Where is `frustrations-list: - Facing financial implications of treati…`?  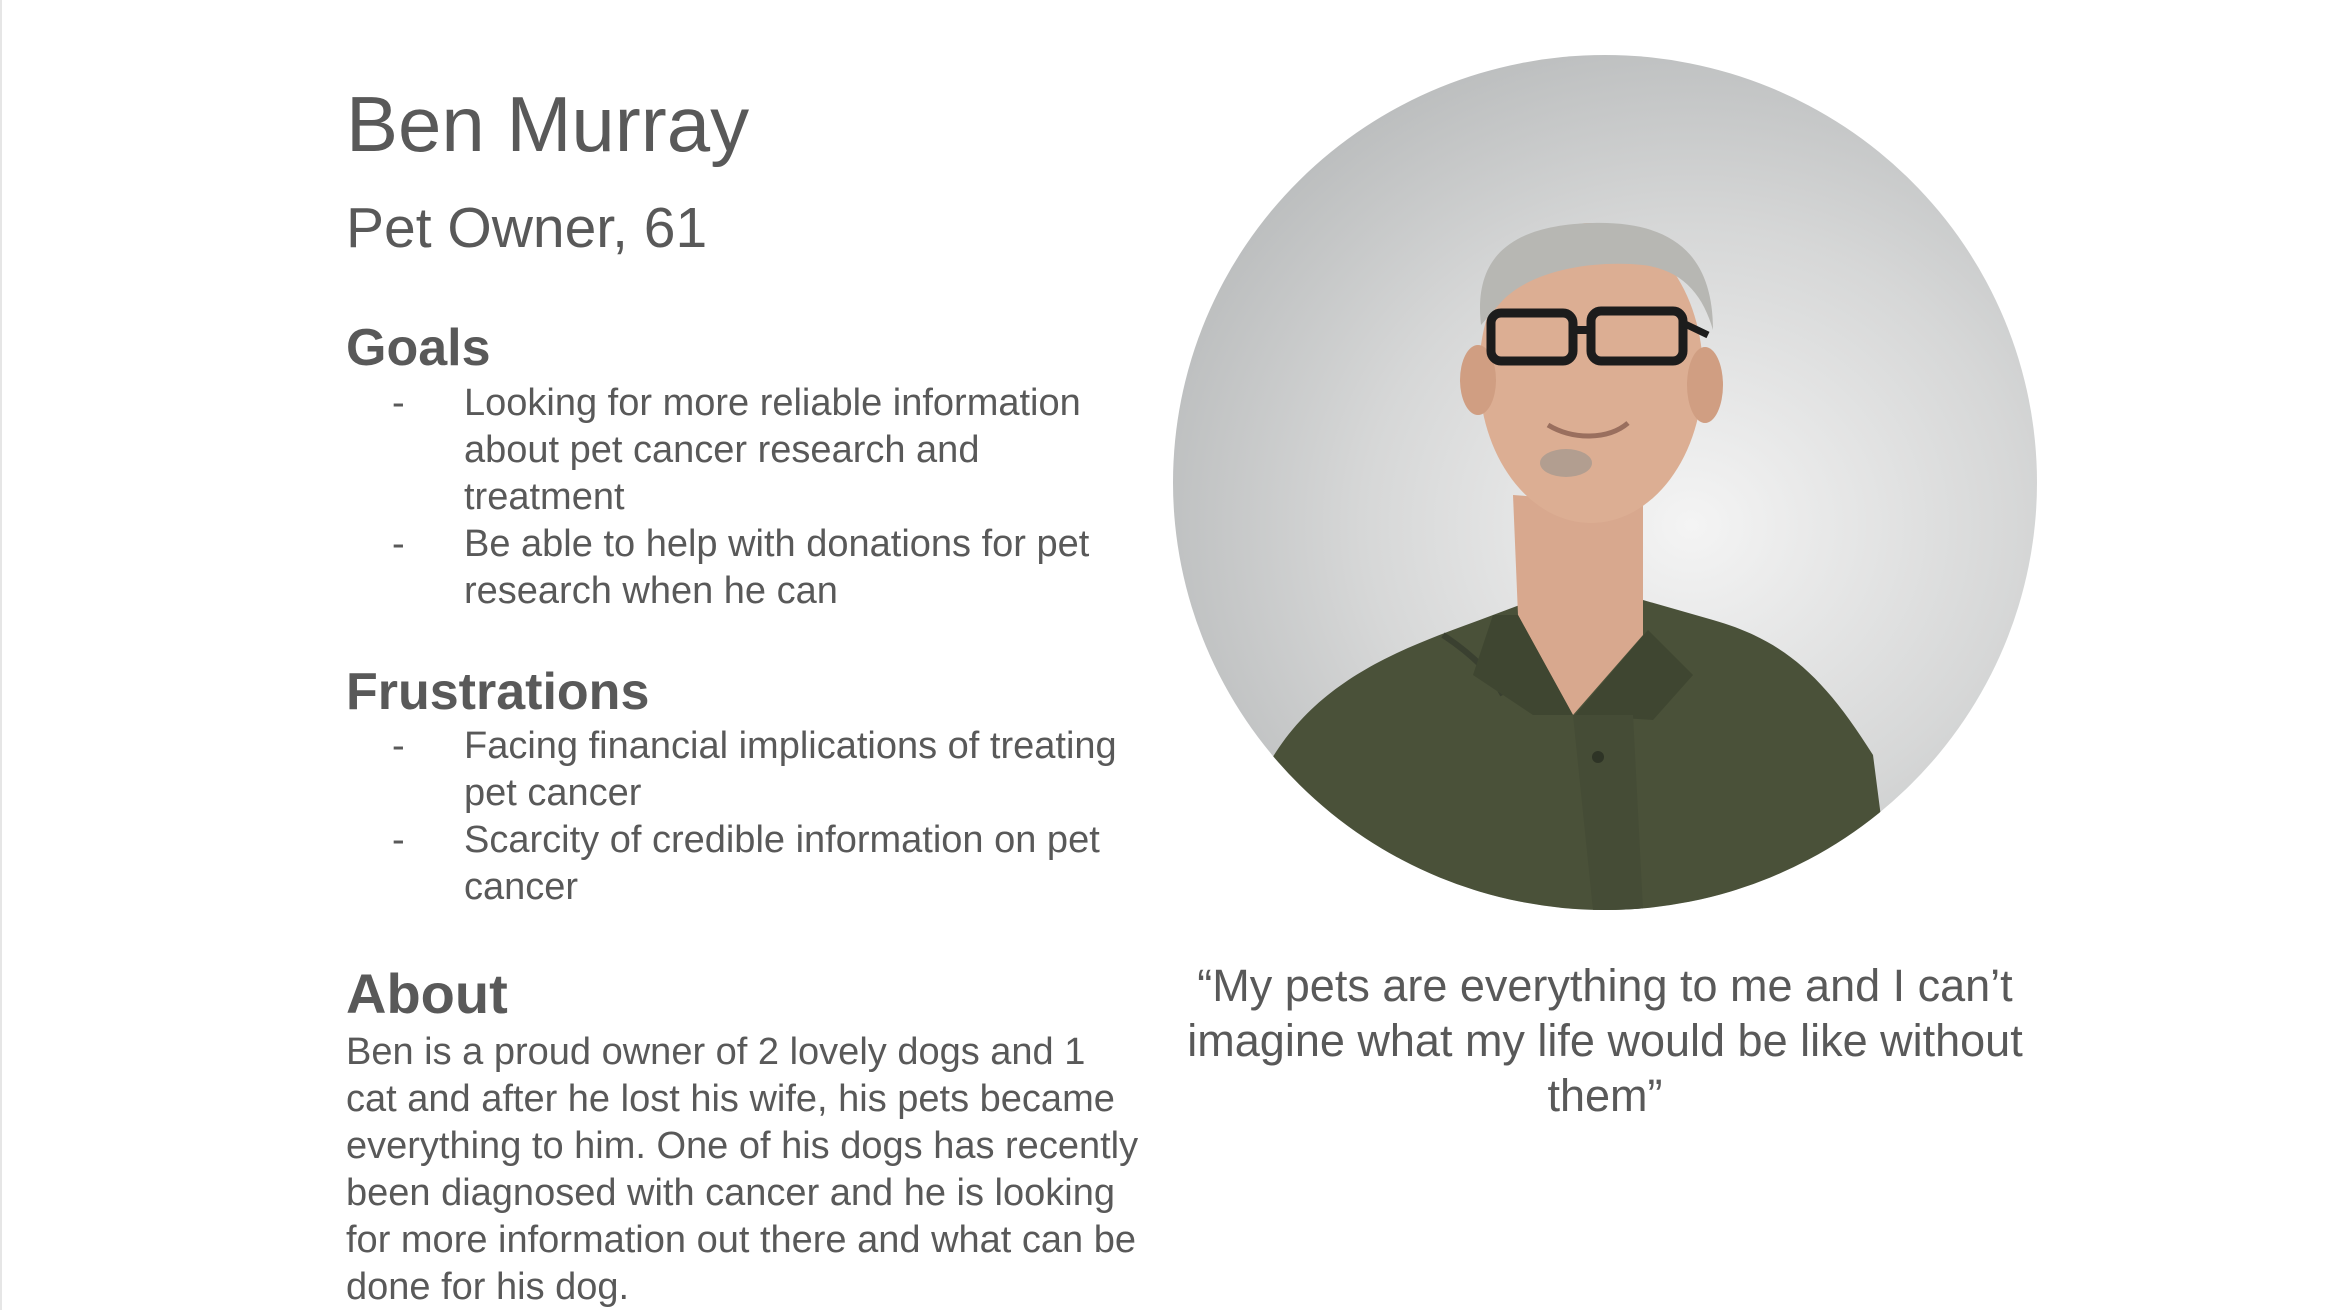
frustrations-list: - Facing financial implications of treati… is located at coordinates (741, 817).